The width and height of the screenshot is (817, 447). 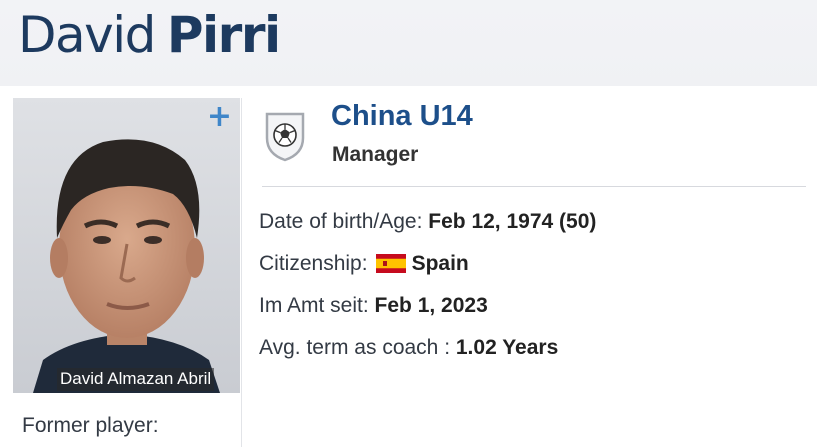 I want to click on section-divider, so click(x=534, y=186).